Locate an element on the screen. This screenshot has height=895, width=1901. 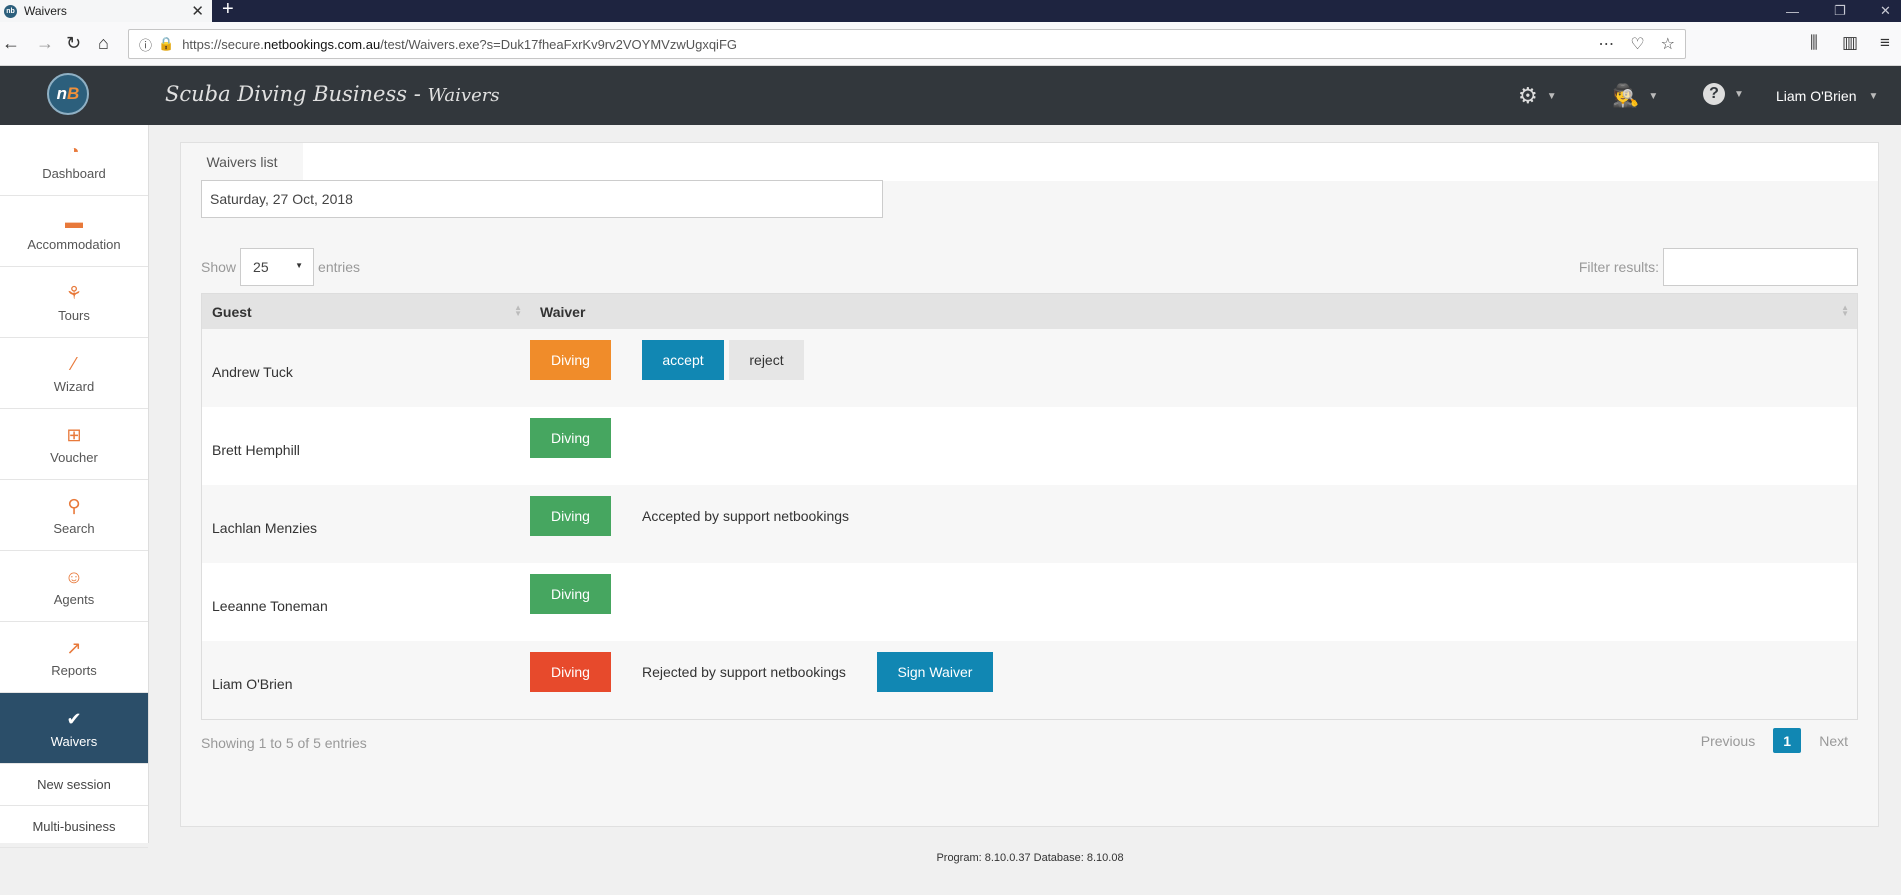
page-title: Scuba Diving Business - Waivers is located at coordinates (332, 94).